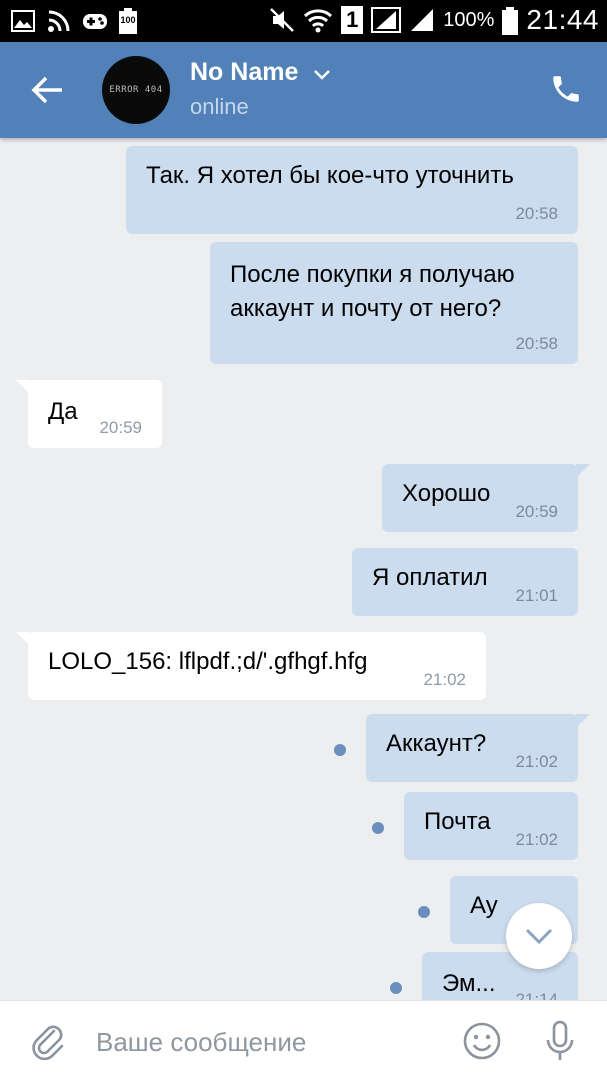  I want to click on message-text: LOLO_156: lflpdf.;d/'.gfhgf.hfg, so click(208, 661).